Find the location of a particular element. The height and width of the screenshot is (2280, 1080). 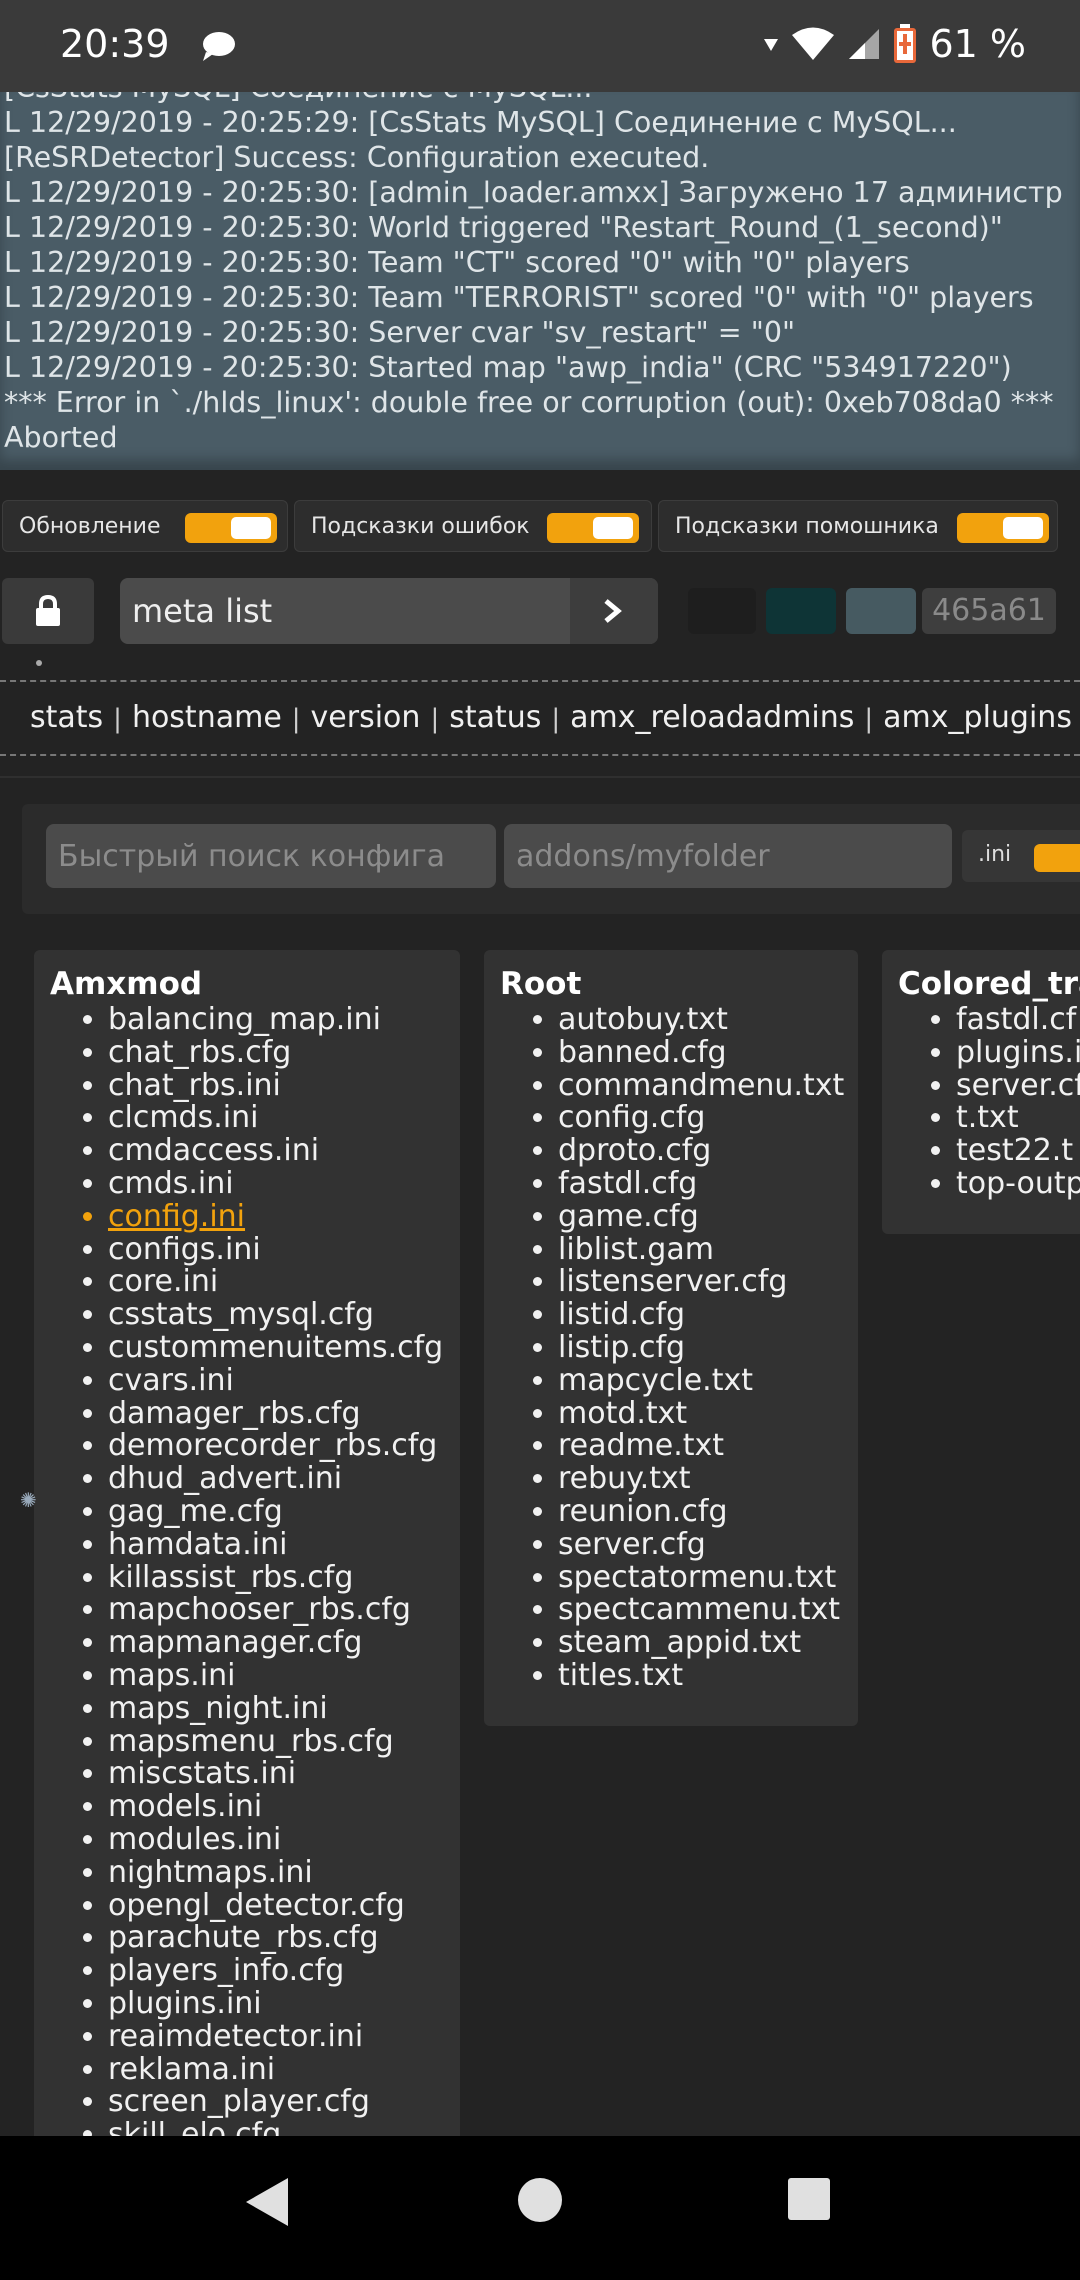

indicator-dot is located at coordinates (39, 663).